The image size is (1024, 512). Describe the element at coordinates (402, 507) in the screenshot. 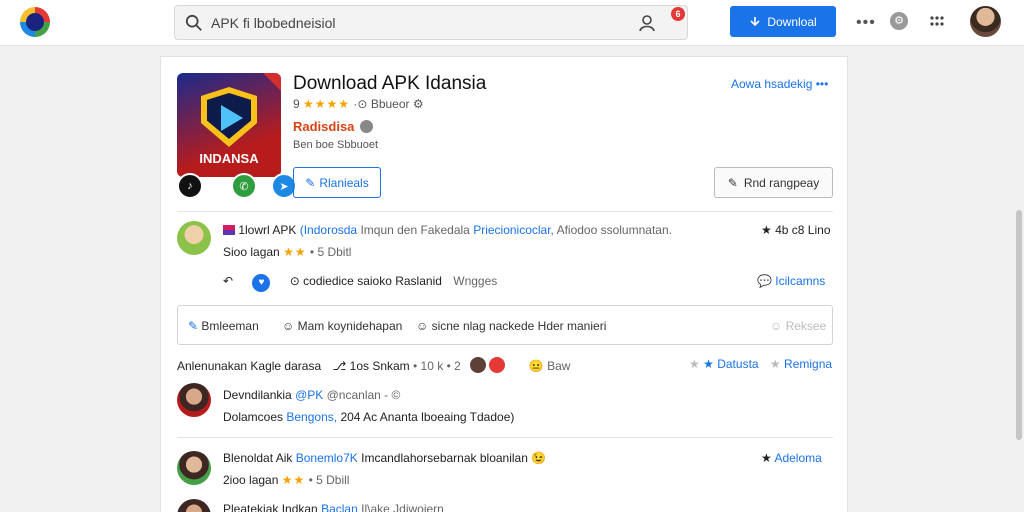

I see `comment-text: Il\ake Jdiwoiern` at that location.